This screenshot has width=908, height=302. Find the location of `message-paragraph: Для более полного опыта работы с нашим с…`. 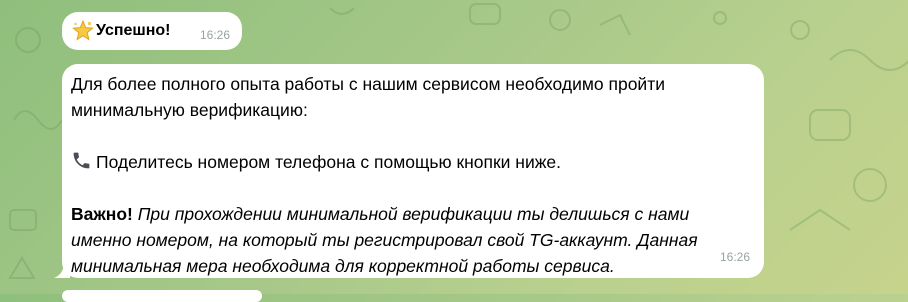

message-paragraph: Для более полного опыта работы с нашим с… is located at coordinates (368, 97).